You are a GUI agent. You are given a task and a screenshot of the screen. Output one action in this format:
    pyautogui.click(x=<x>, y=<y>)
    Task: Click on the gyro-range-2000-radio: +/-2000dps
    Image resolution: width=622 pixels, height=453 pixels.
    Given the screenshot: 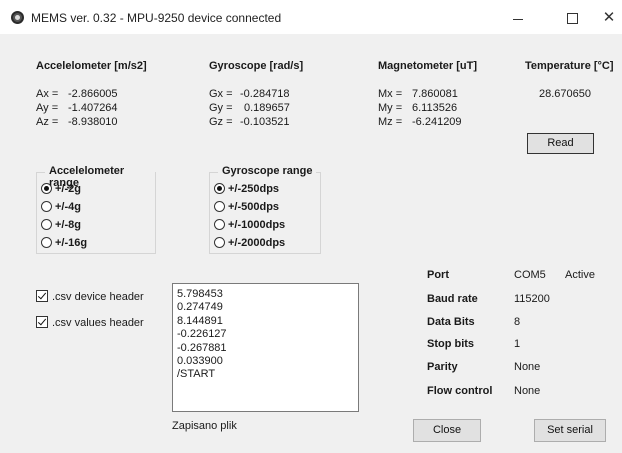 What is the action you would take?
    pyautogui.click(x=250, y=244)
    